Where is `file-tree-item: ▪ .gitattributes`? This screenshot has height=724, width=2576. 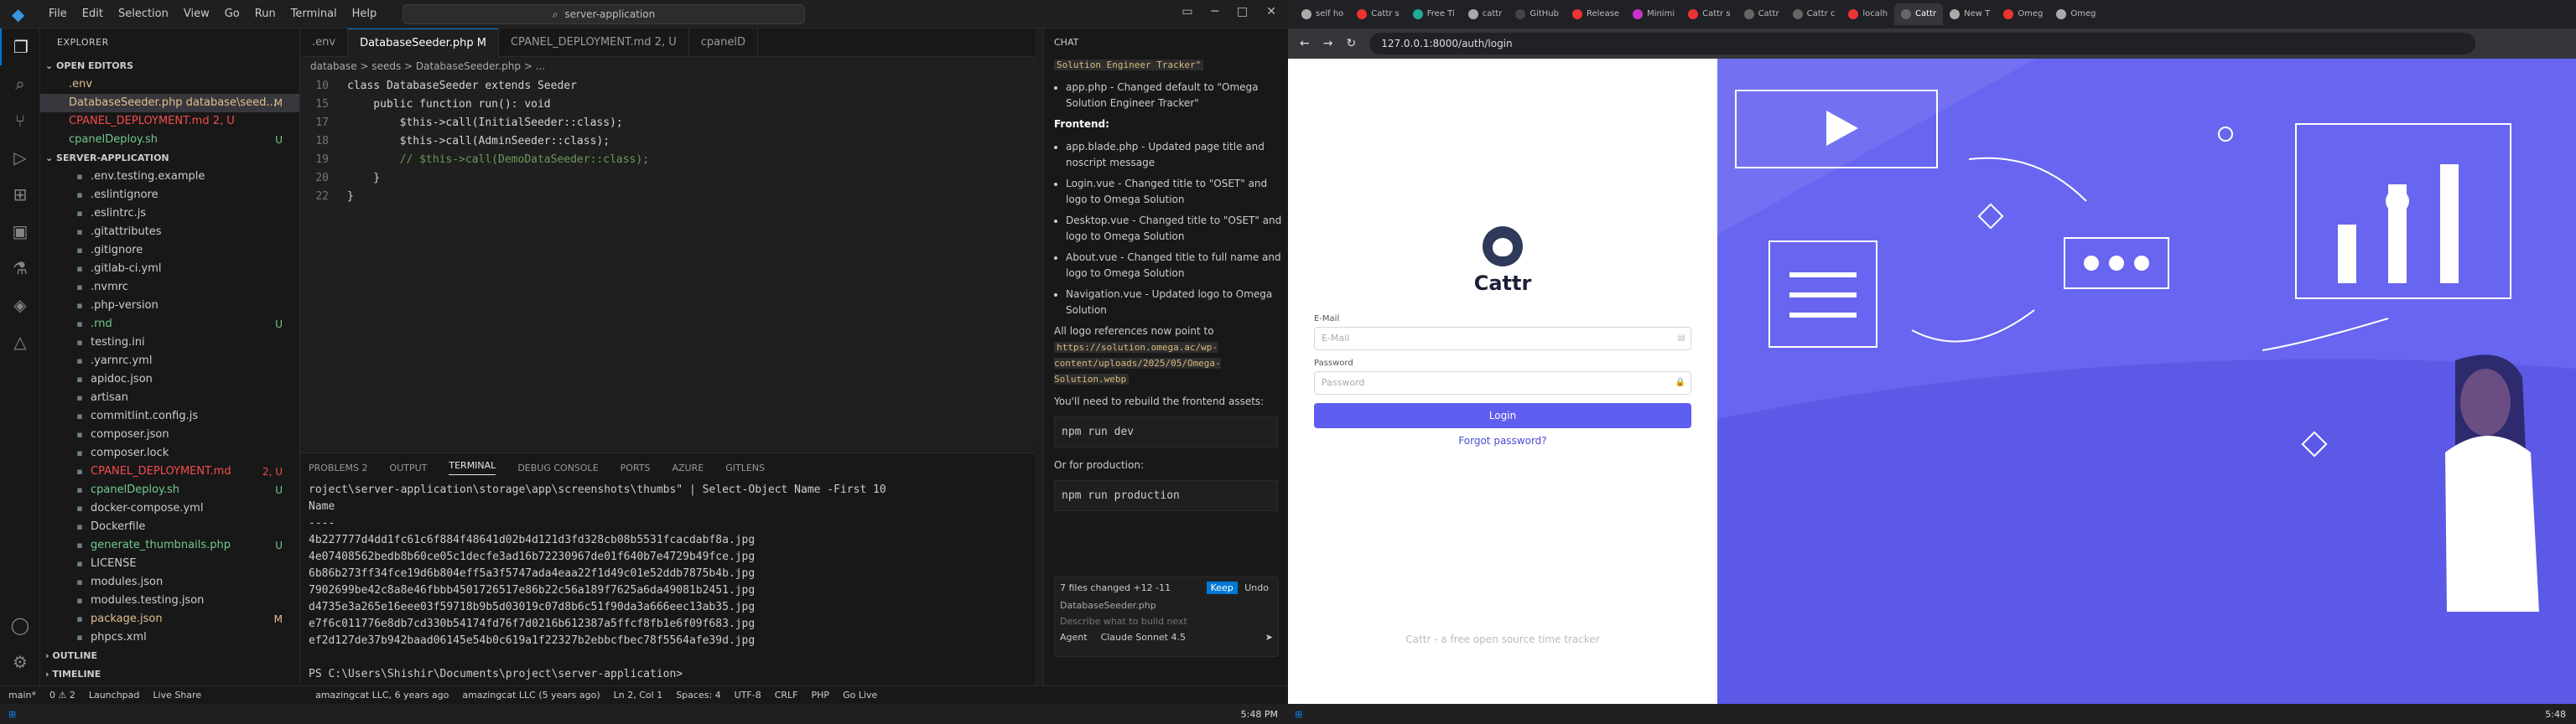
file-tree-item: ▪ .gitattributes is located at coordinates (169, 232).